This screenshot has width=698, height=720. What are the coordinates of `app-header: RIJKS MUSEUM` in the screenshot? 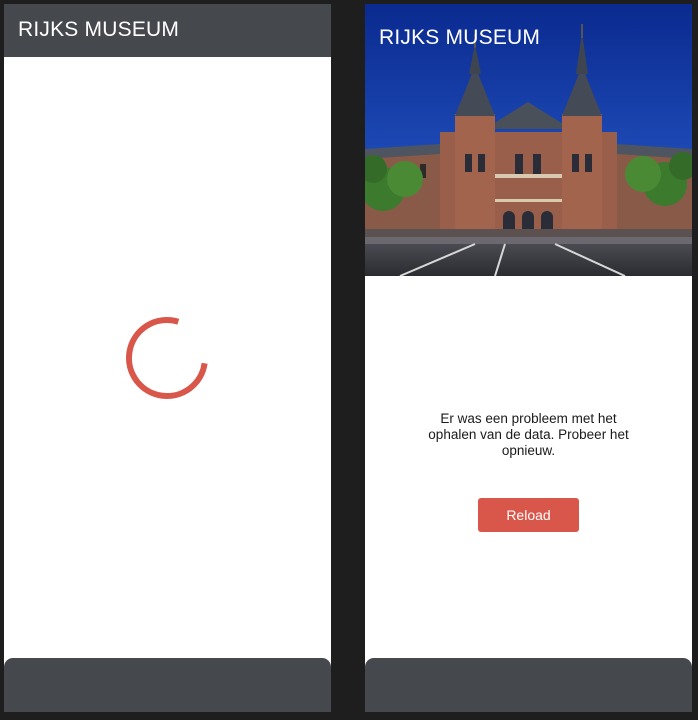 It's located at (167, 30).